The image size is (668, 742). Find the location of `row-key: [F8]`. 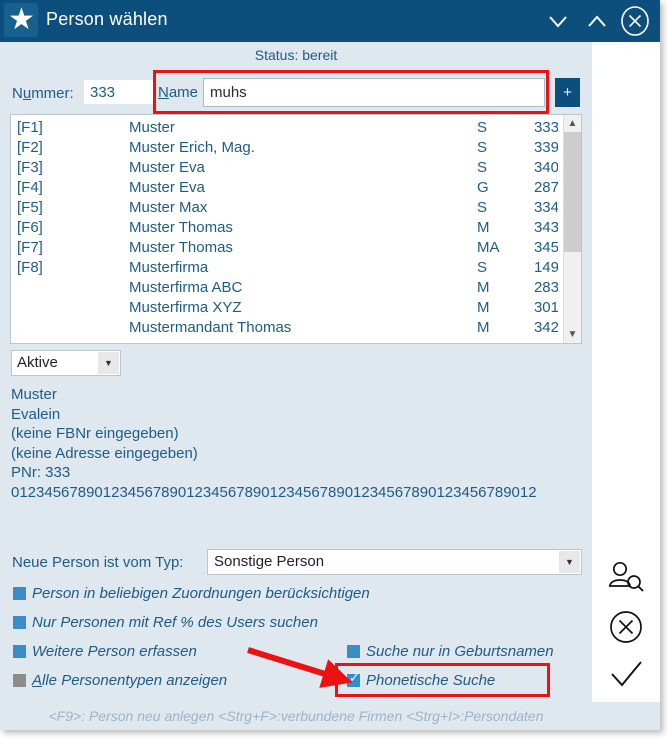

row-key: [F8] is located at coordinates (30, 267).